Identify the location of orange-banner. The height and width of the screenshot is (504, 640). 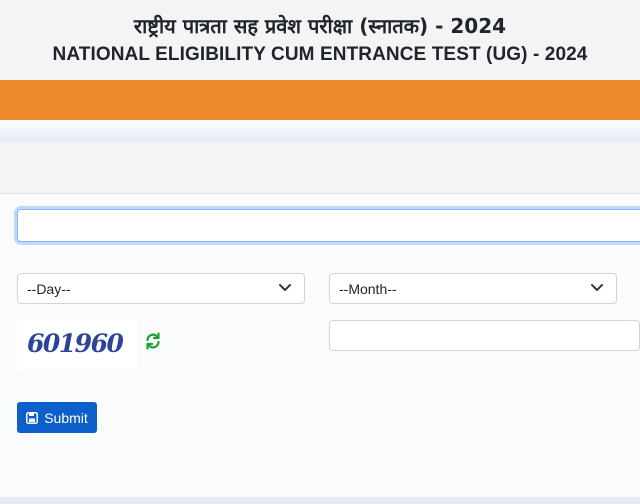
(320, 100).